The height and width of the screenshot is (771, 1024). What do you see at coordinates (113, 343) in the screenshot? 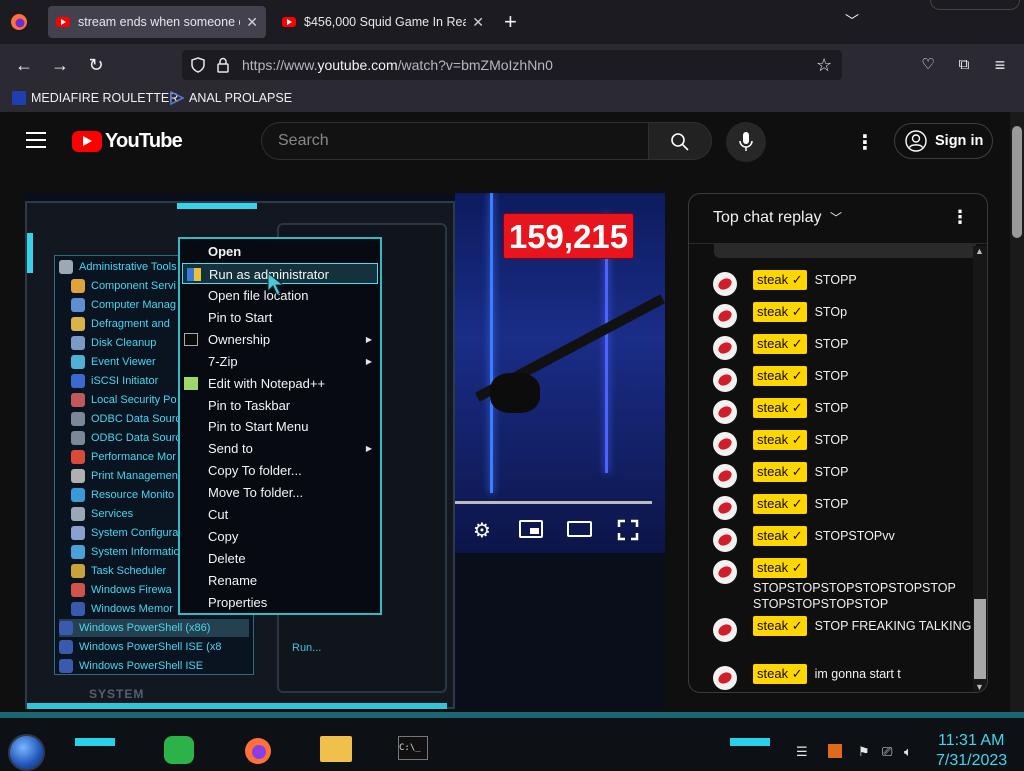
I see `admin-tool-item: Disk Cleanup` at bounding box center [113, 343].